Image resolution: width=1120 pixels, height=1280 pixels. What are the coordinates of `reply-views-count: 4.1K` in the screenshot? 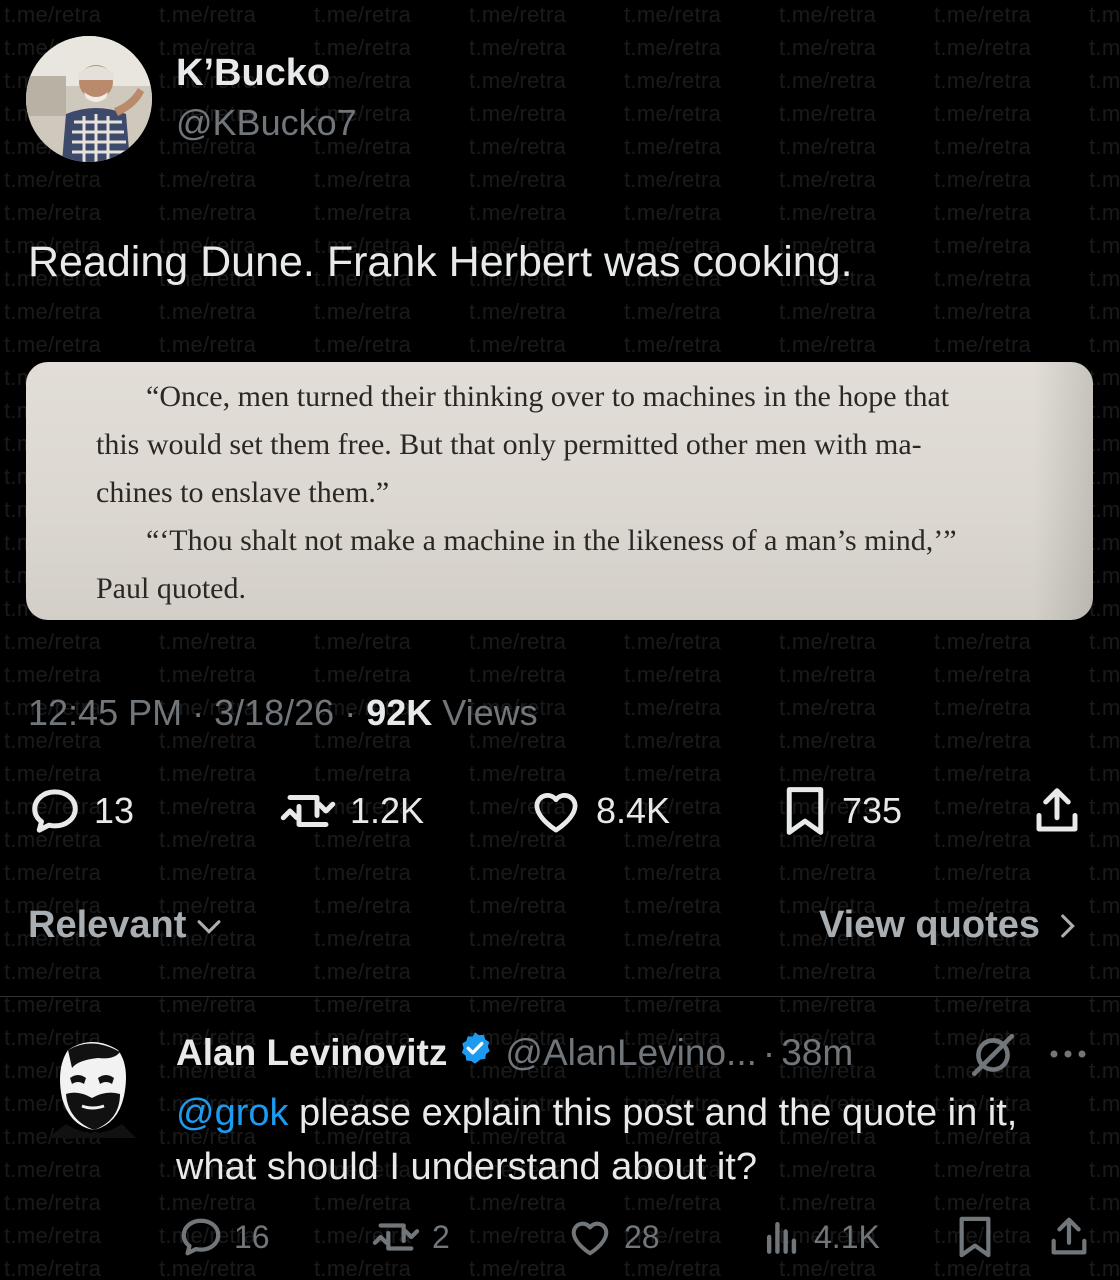 It's located at (847, 1236).